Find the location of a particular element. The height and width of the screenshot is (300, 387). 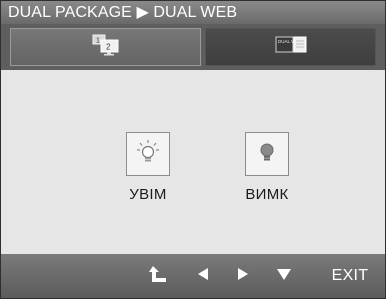

bulb-off-icon is located at coordinates (267, 154).